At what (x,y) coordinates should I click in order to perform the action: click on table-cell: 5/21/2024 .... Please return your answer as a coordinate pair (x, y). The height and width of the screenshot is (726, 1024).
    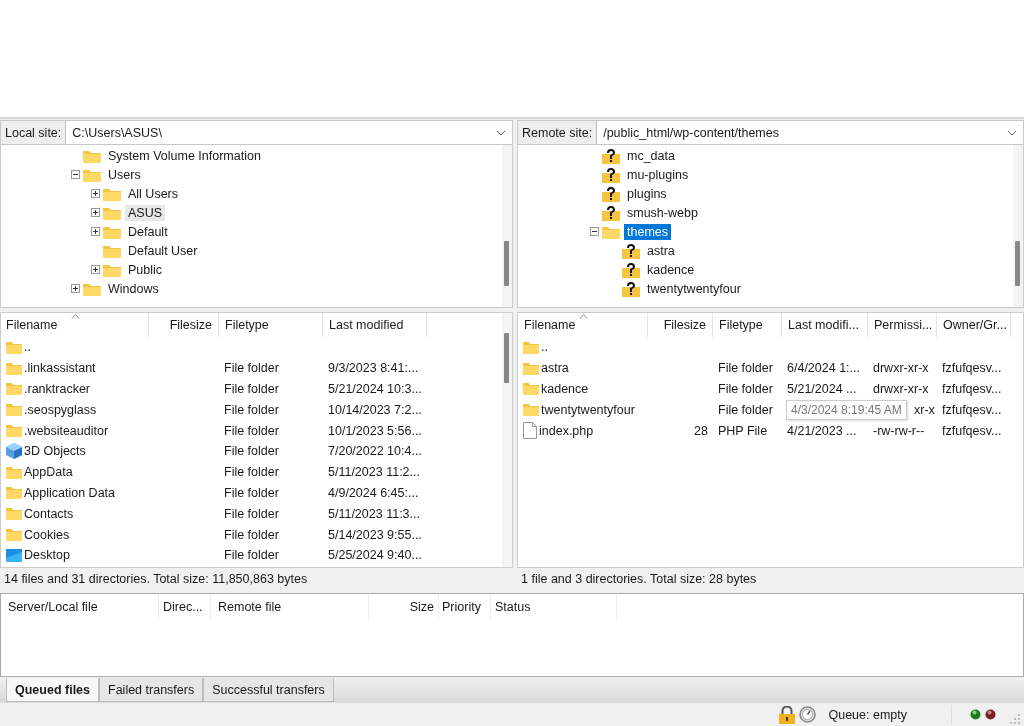
    Looking at the image, I should click on (822, 389).